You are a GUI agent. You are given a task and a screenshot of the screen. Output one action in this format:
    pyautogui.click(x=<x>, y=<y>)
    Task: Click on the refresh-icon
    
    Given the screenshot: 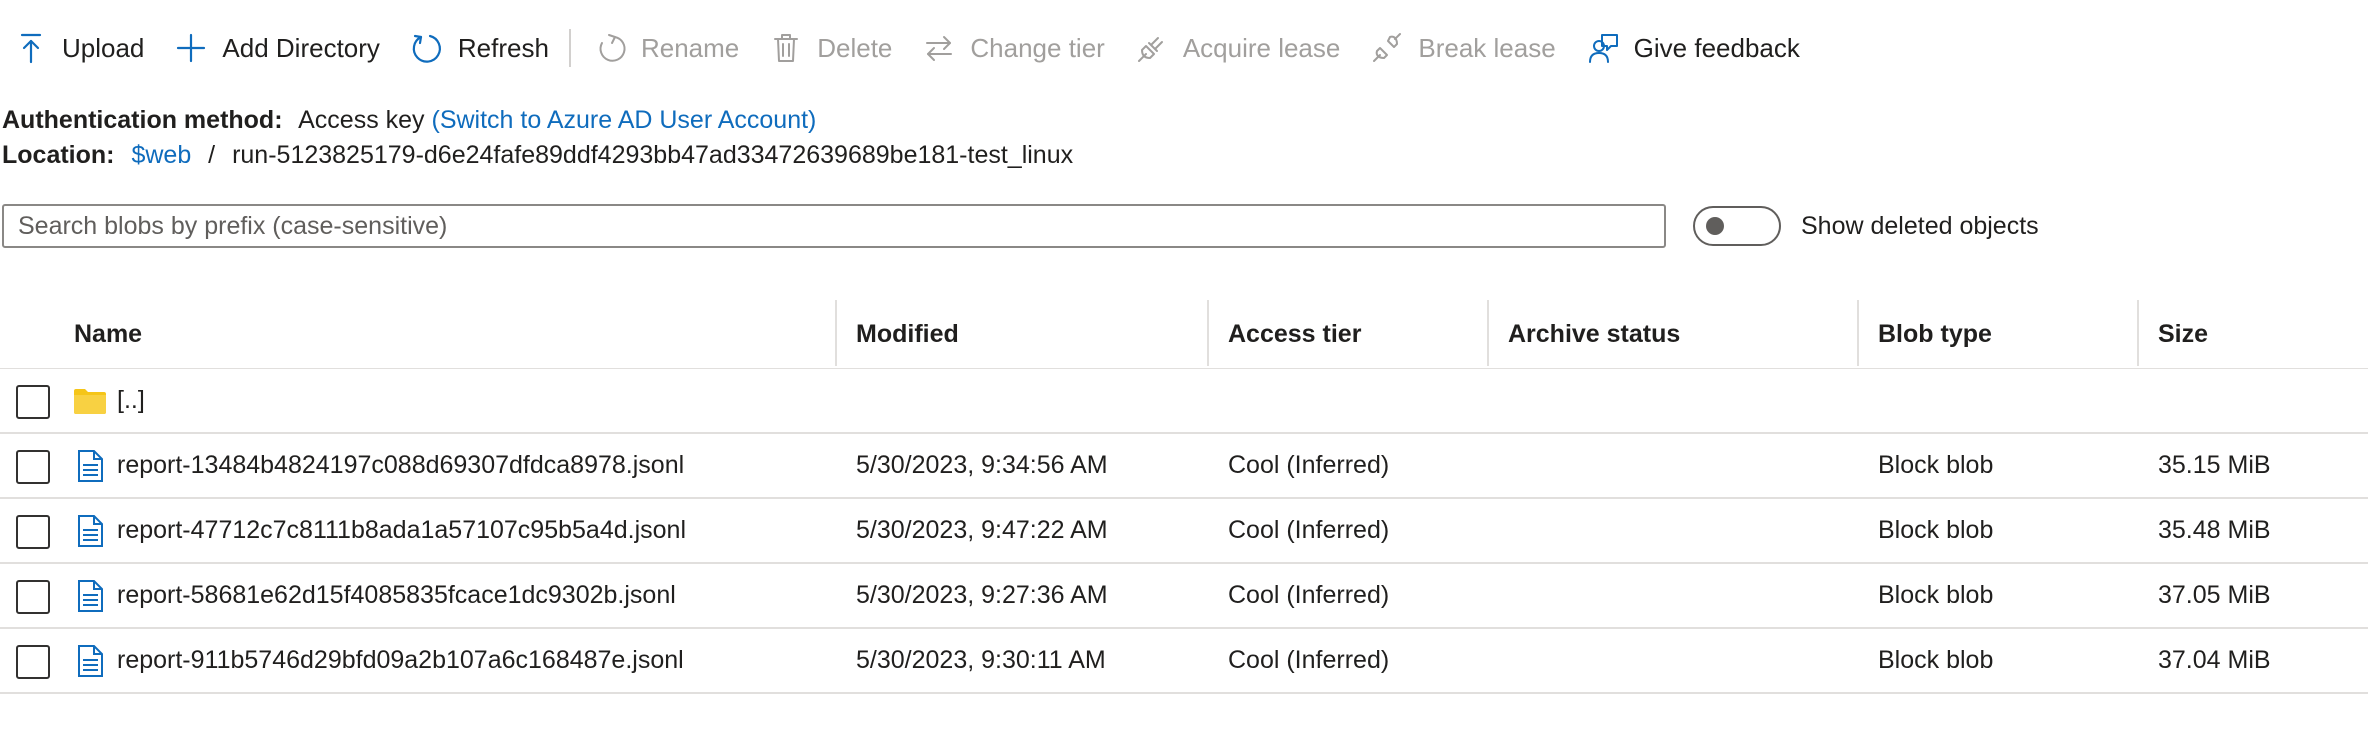 What is the action you would take?
    pyautogui.click(x=427, y=48)
    